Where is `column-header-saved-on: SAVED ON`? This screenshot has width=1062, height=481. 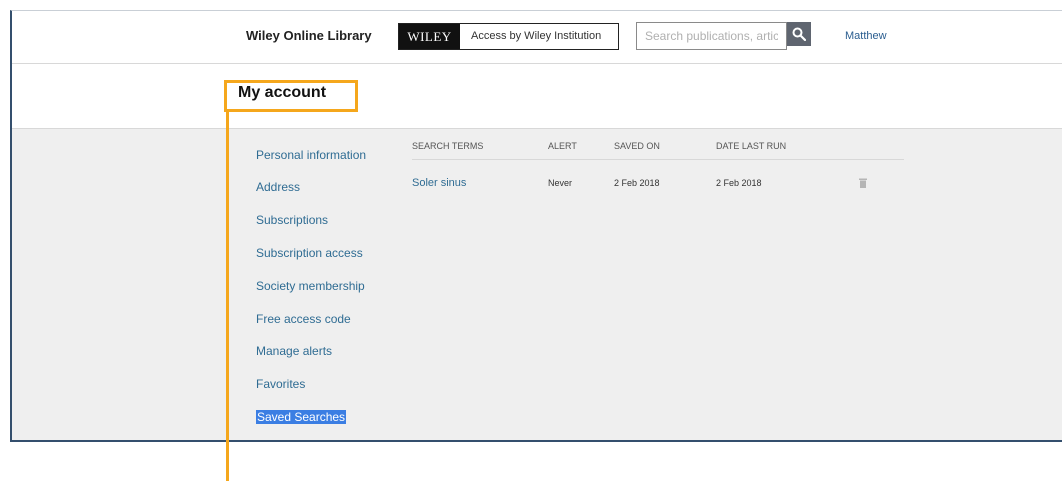 column-header-saved-on: SAVED ON is located at coordinates (637, 146).